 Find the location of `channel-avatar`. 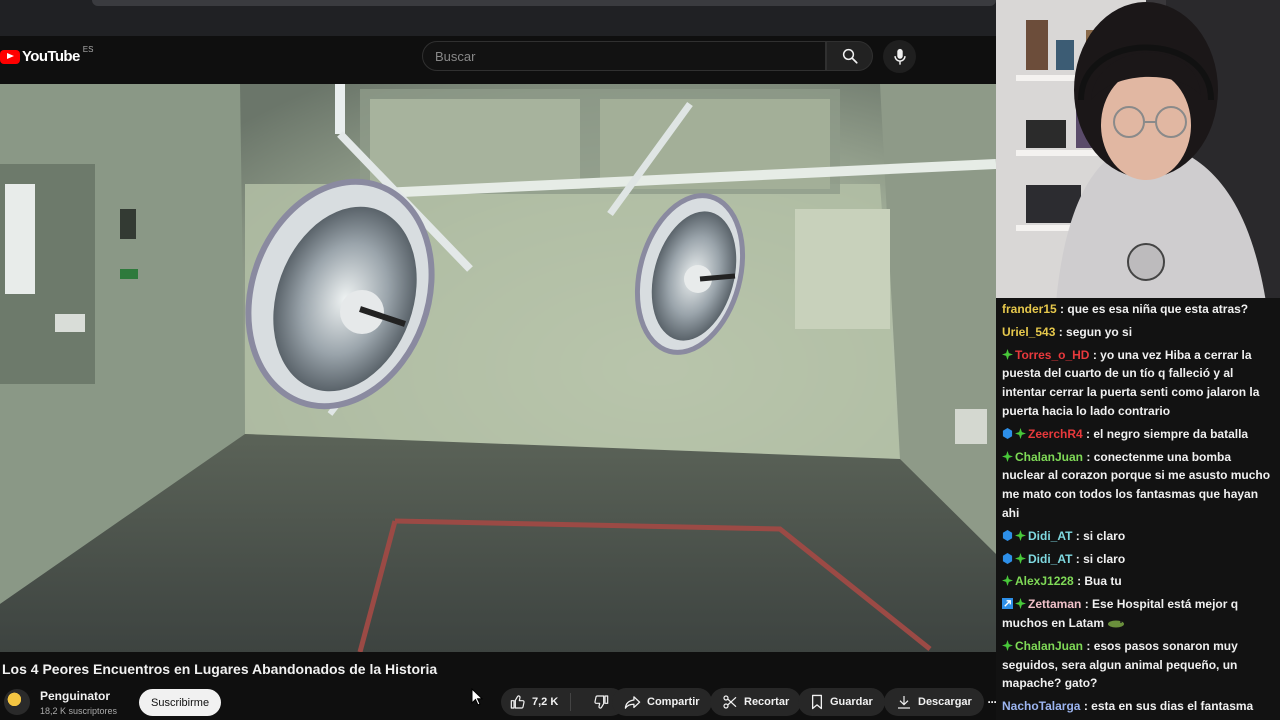

channel-avatar is located at coordinates (17, 702).